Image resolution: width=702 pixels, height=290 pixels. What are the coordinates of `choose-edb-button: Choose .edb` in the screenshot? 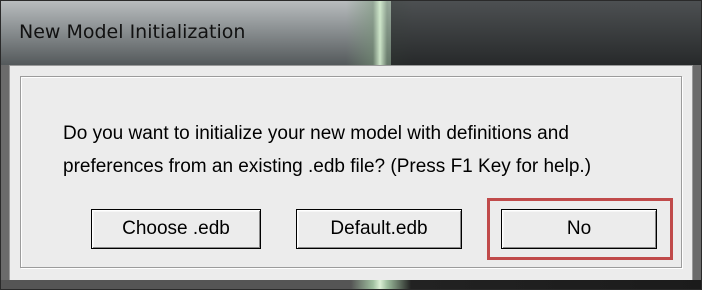 It's located at (176, 229).